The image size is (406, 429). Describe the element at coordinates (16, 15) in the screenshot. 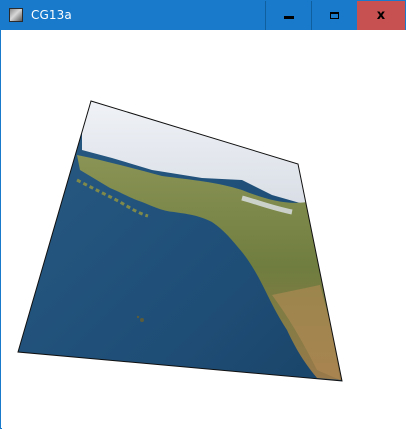

I see `app-icon` at that location.